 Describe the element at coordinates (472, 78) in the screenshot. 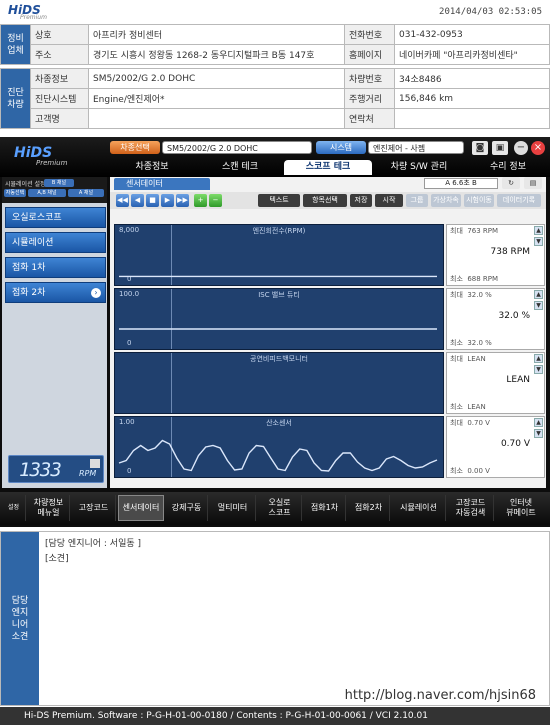

I see `vehicle-plate-value: 34소8486` at that location.